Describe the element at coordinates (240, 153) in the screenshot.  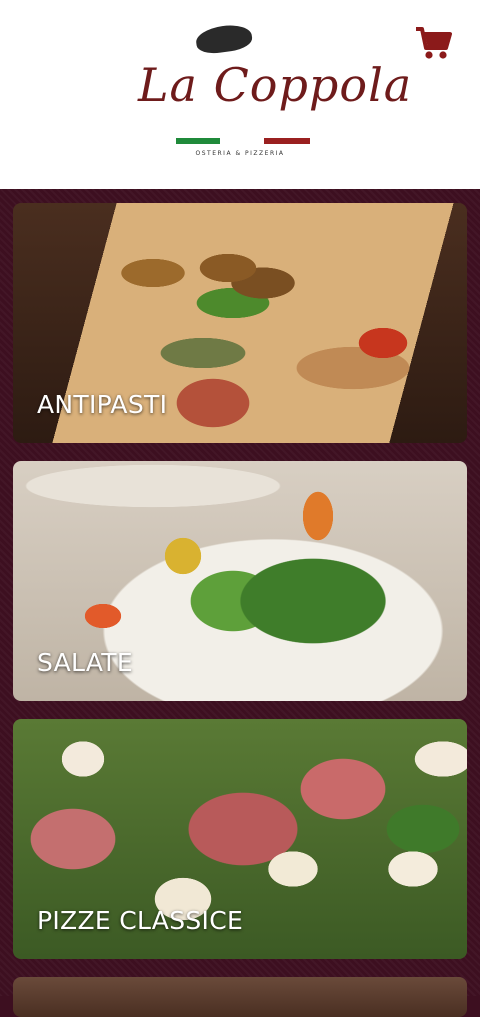
I see `brand-subtitle: OSTERIA & PIZZERIA` at that location.